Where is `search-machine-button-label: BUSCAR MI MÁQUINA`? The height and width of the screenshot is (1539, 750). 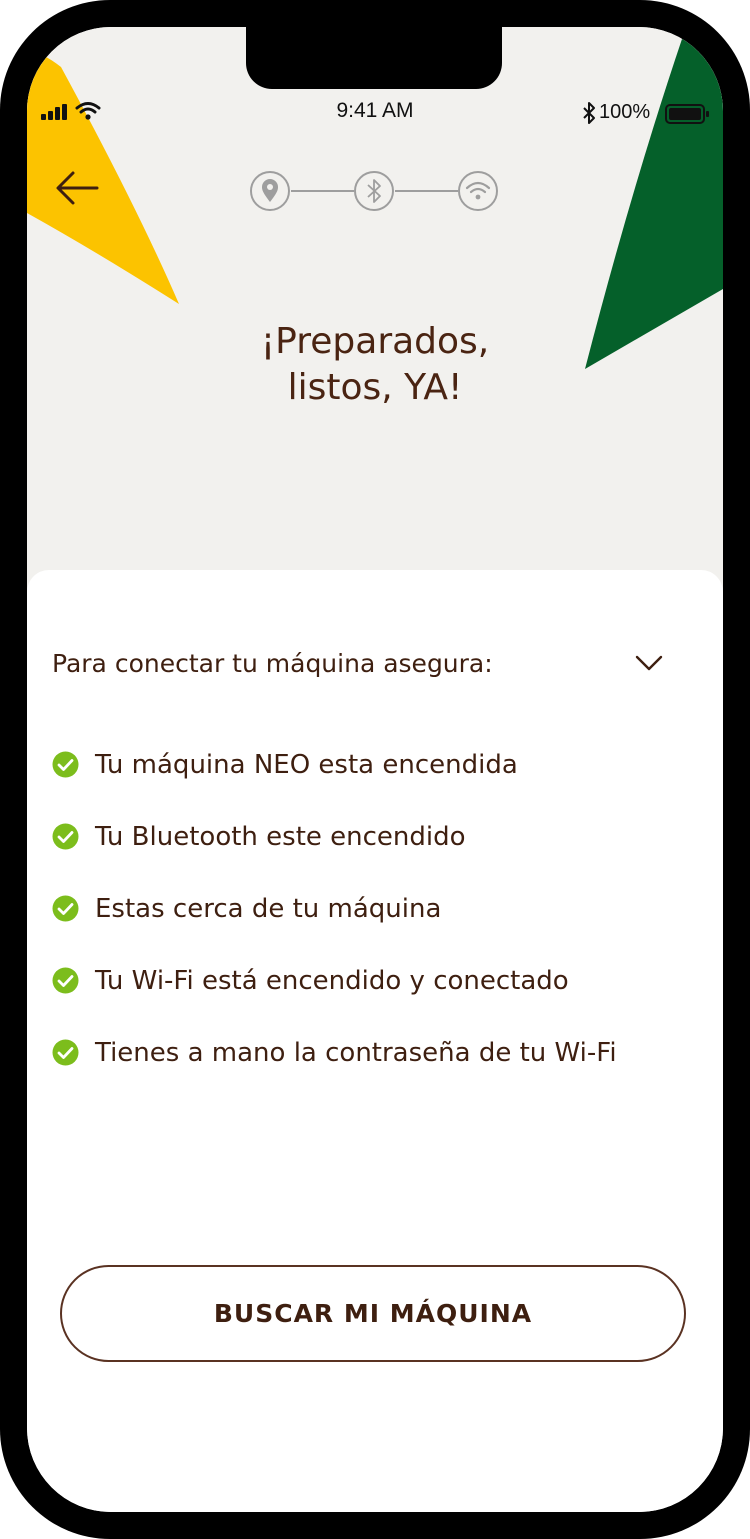
search-machine-button-label: BUSCAR MI MÁQUINA is located at coordinates (373, 1313).